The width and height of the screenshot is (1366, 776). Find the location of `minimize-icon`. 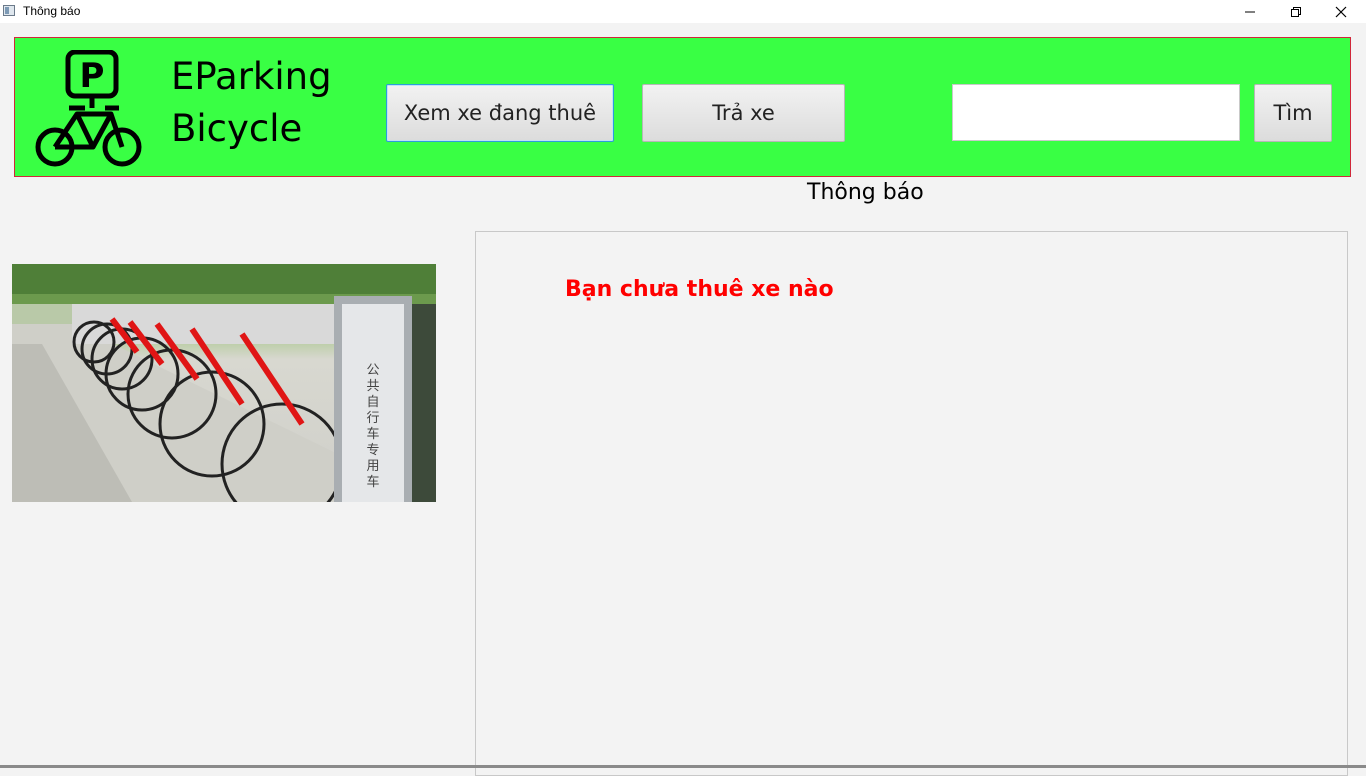

minimize-icon is located at coordinates (1250, 11).